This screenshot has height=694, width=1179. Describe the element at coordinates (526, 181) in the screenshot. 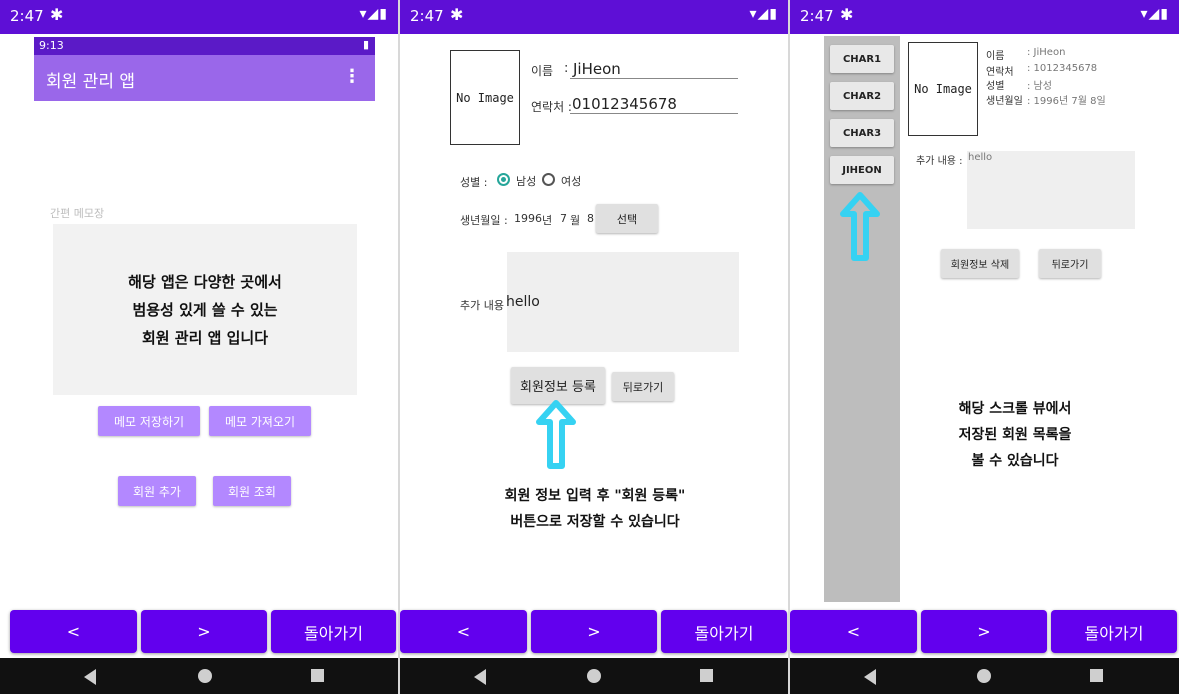

I see `gender-male-label: 남성` at that location.